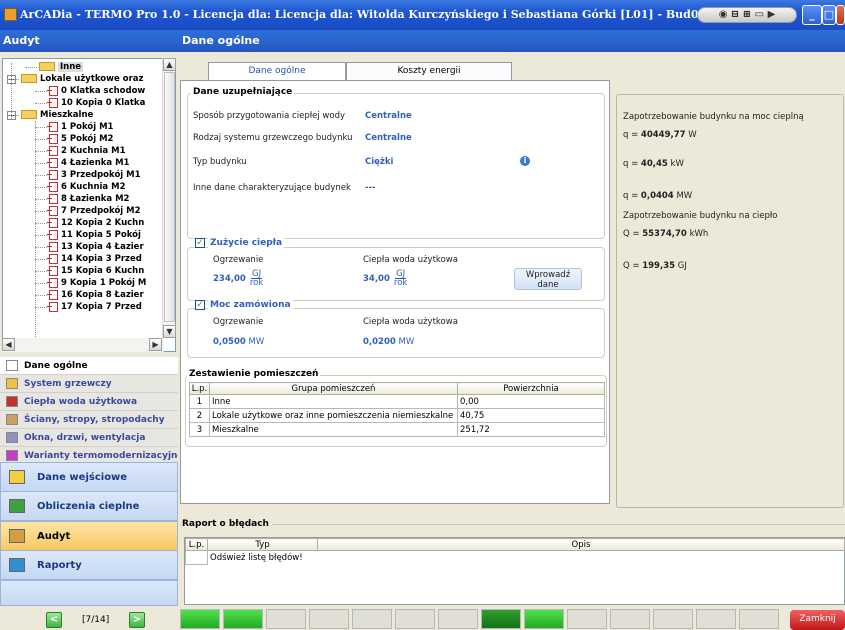 Image resolution: width=845 pixels, height=630 pixels. I want to click on section-3: Raporty, so click(89, 565).